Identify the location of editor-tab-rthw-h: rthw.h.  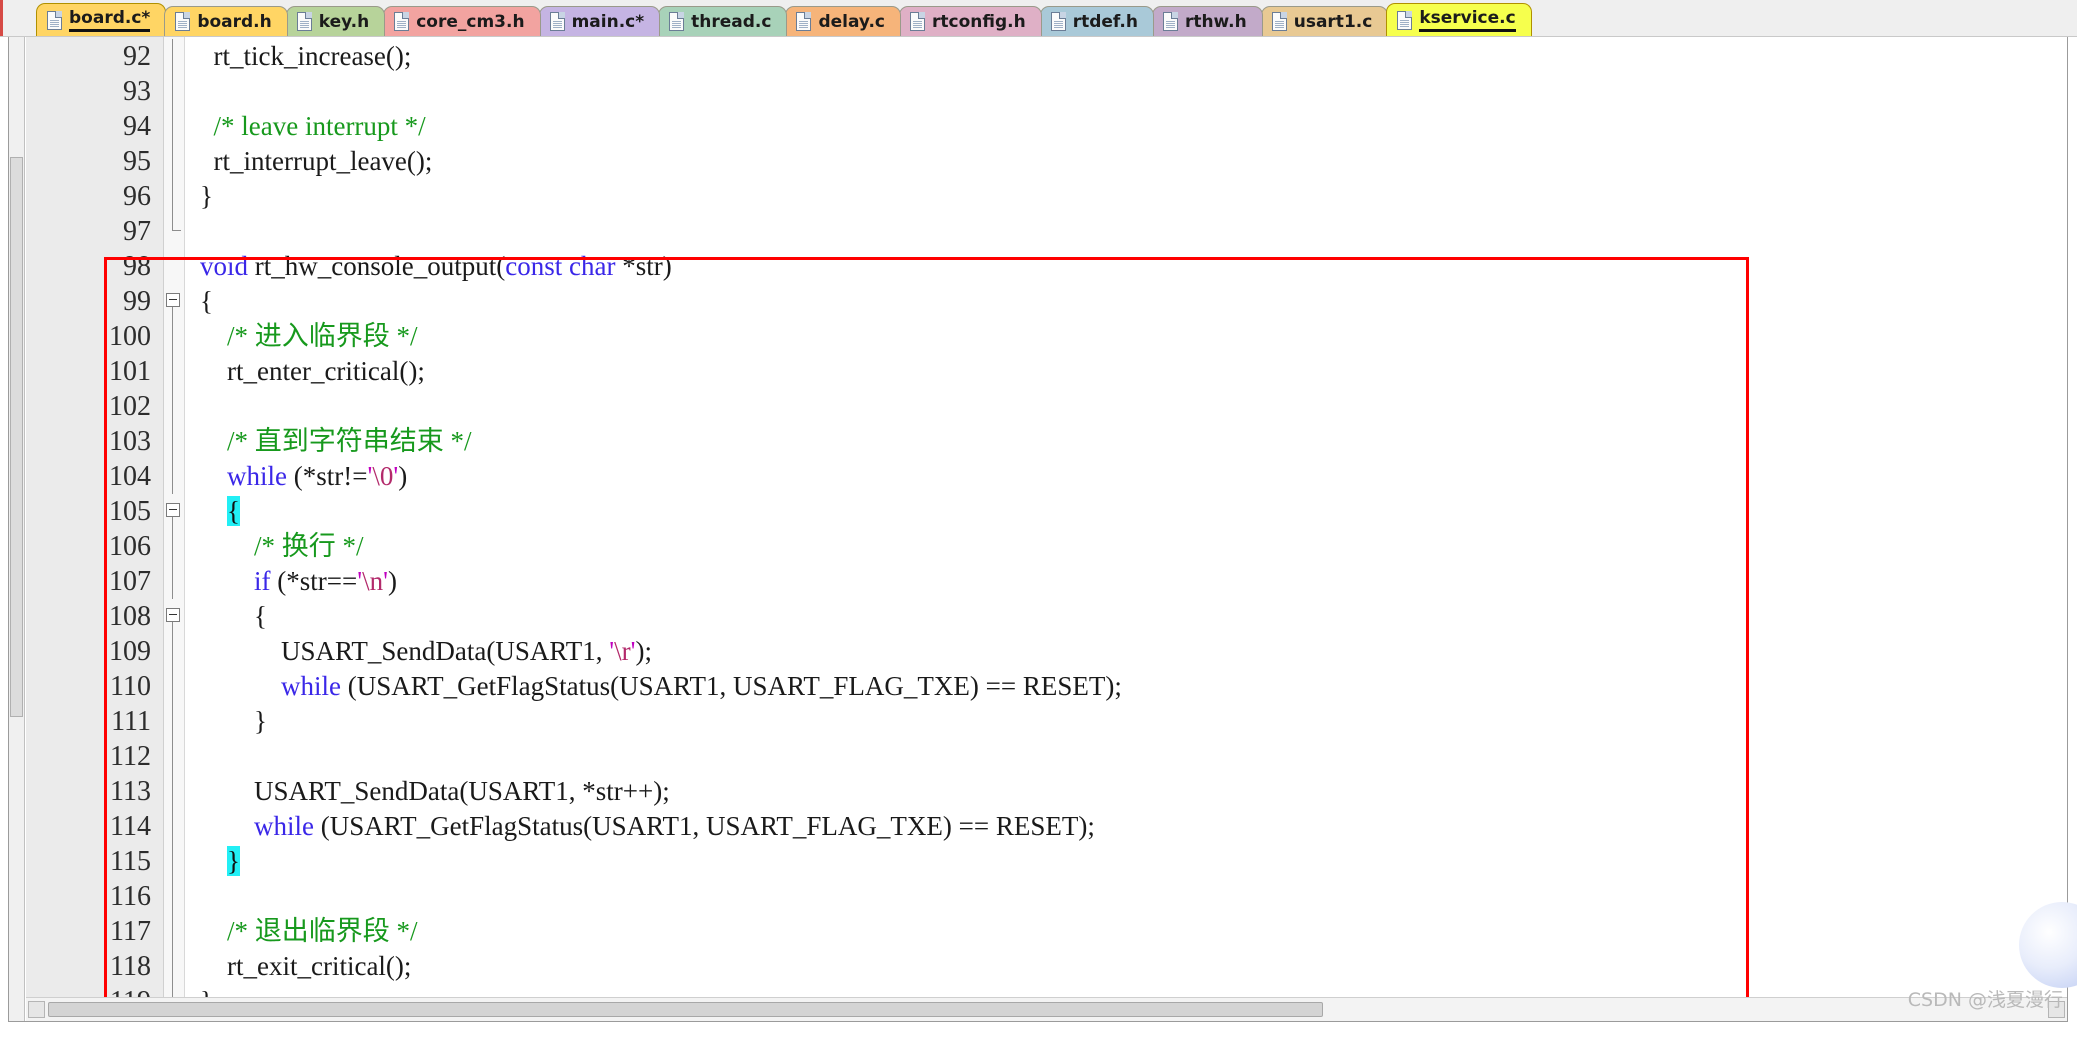
(1207, 21).